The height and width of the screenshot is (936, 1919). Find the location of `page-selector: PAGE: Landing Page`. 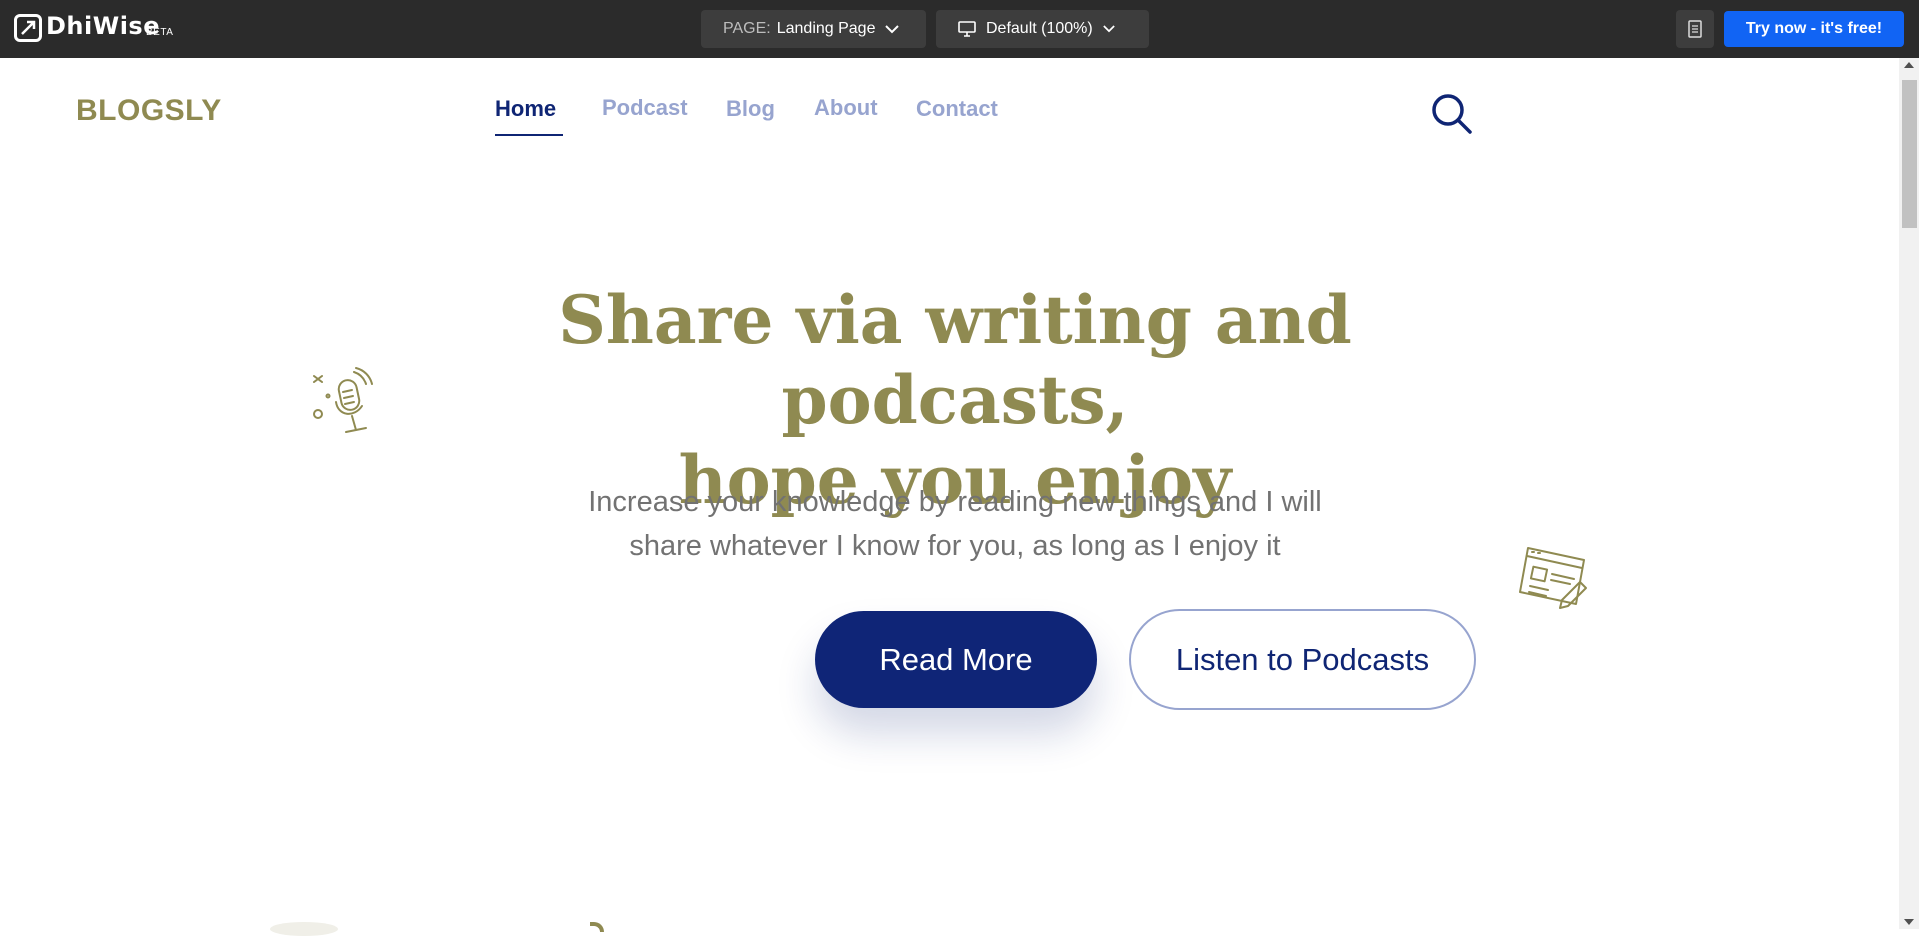

page-selector: PAGE: Landing Page is located at coordinates (813, 29).